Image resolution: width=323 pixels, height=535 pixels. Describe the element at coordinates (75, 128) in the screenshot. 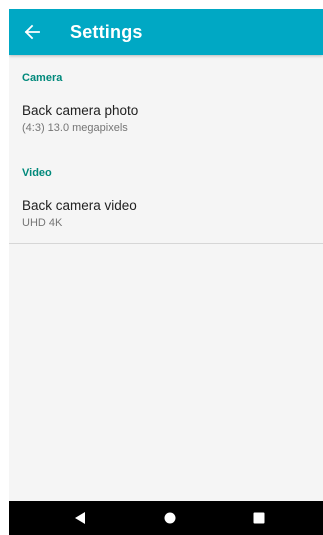

I see `pref-summary: (4:3) 13.0 megapixels` at that location.